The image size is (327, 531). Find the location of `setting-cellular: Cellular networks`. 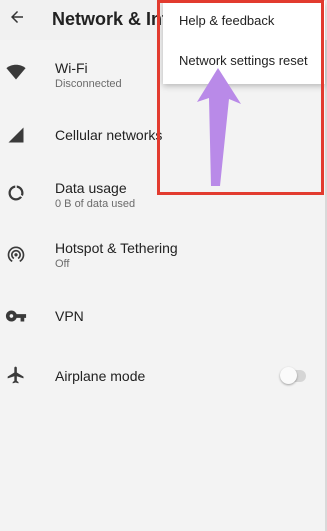

setting-cellular: Cellular networks is located at coordinates (163, 135).